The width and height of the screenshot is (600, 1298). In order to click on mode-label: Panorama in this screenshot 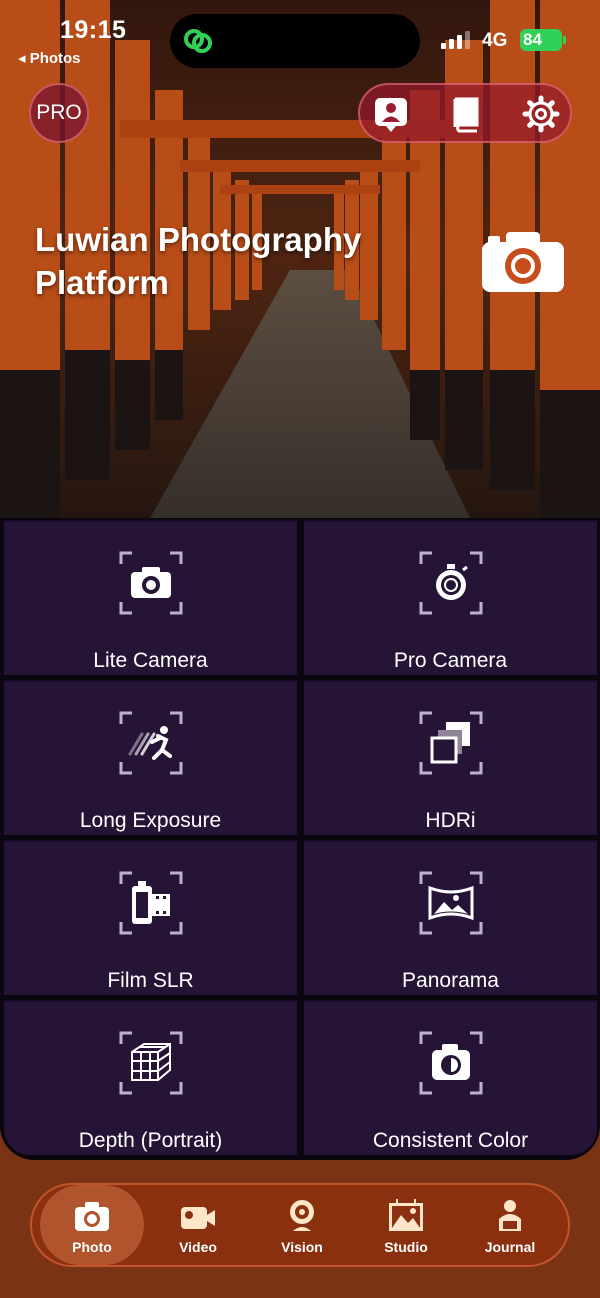, I will do `click(450, 980)`.